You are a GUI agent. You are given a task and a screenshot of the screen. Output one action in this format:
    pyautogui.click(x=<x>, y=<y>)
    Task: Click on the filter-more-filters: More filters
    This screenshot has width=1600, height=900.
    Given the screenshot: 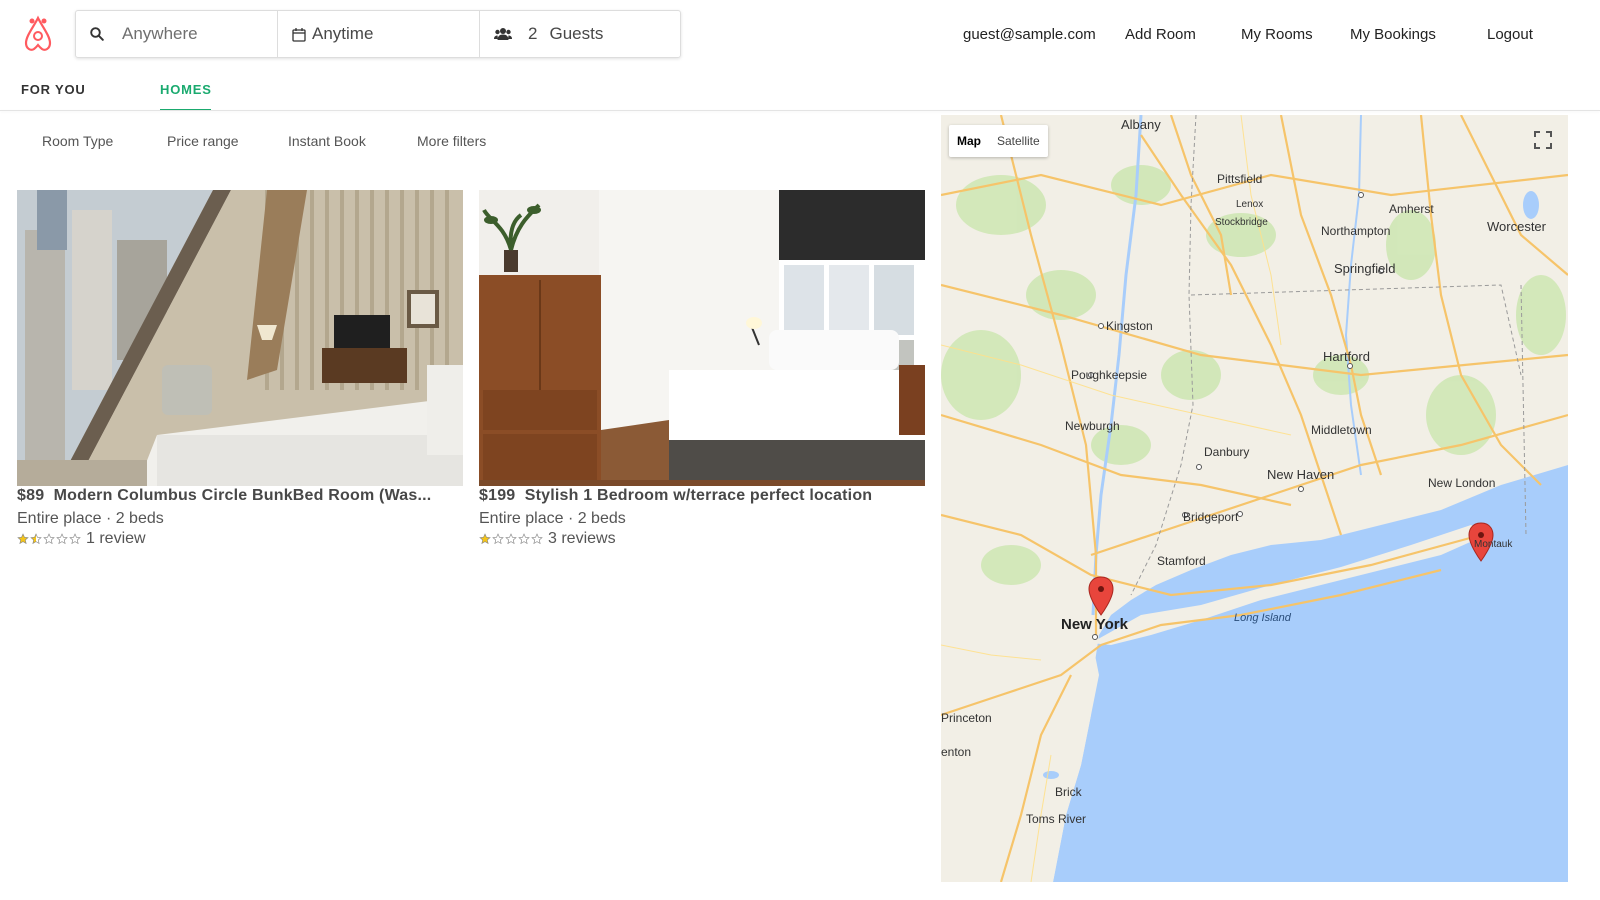 What is the action you would take?
    pyautogui.click(x=451, y=141)
    